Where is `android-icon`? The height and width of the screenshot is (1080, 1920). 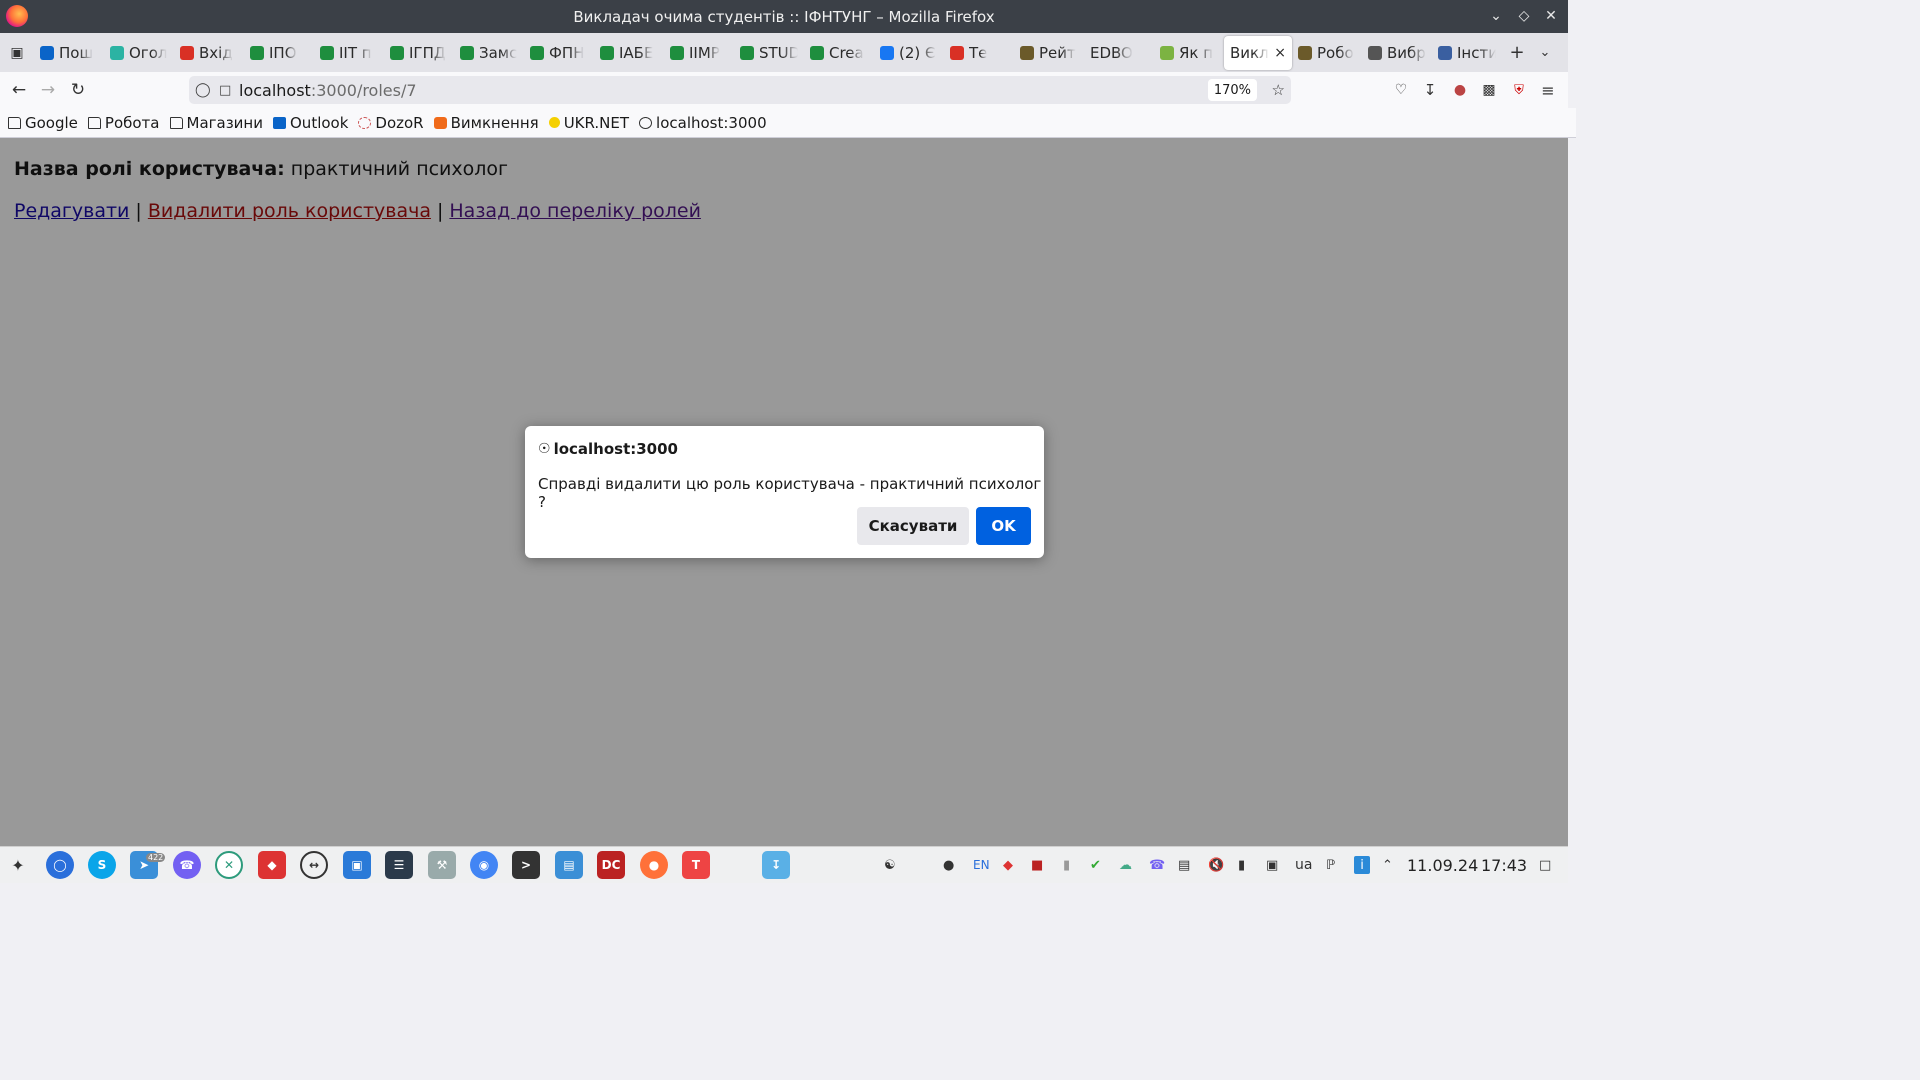
android-icon is located at coordinates (1167, 52).